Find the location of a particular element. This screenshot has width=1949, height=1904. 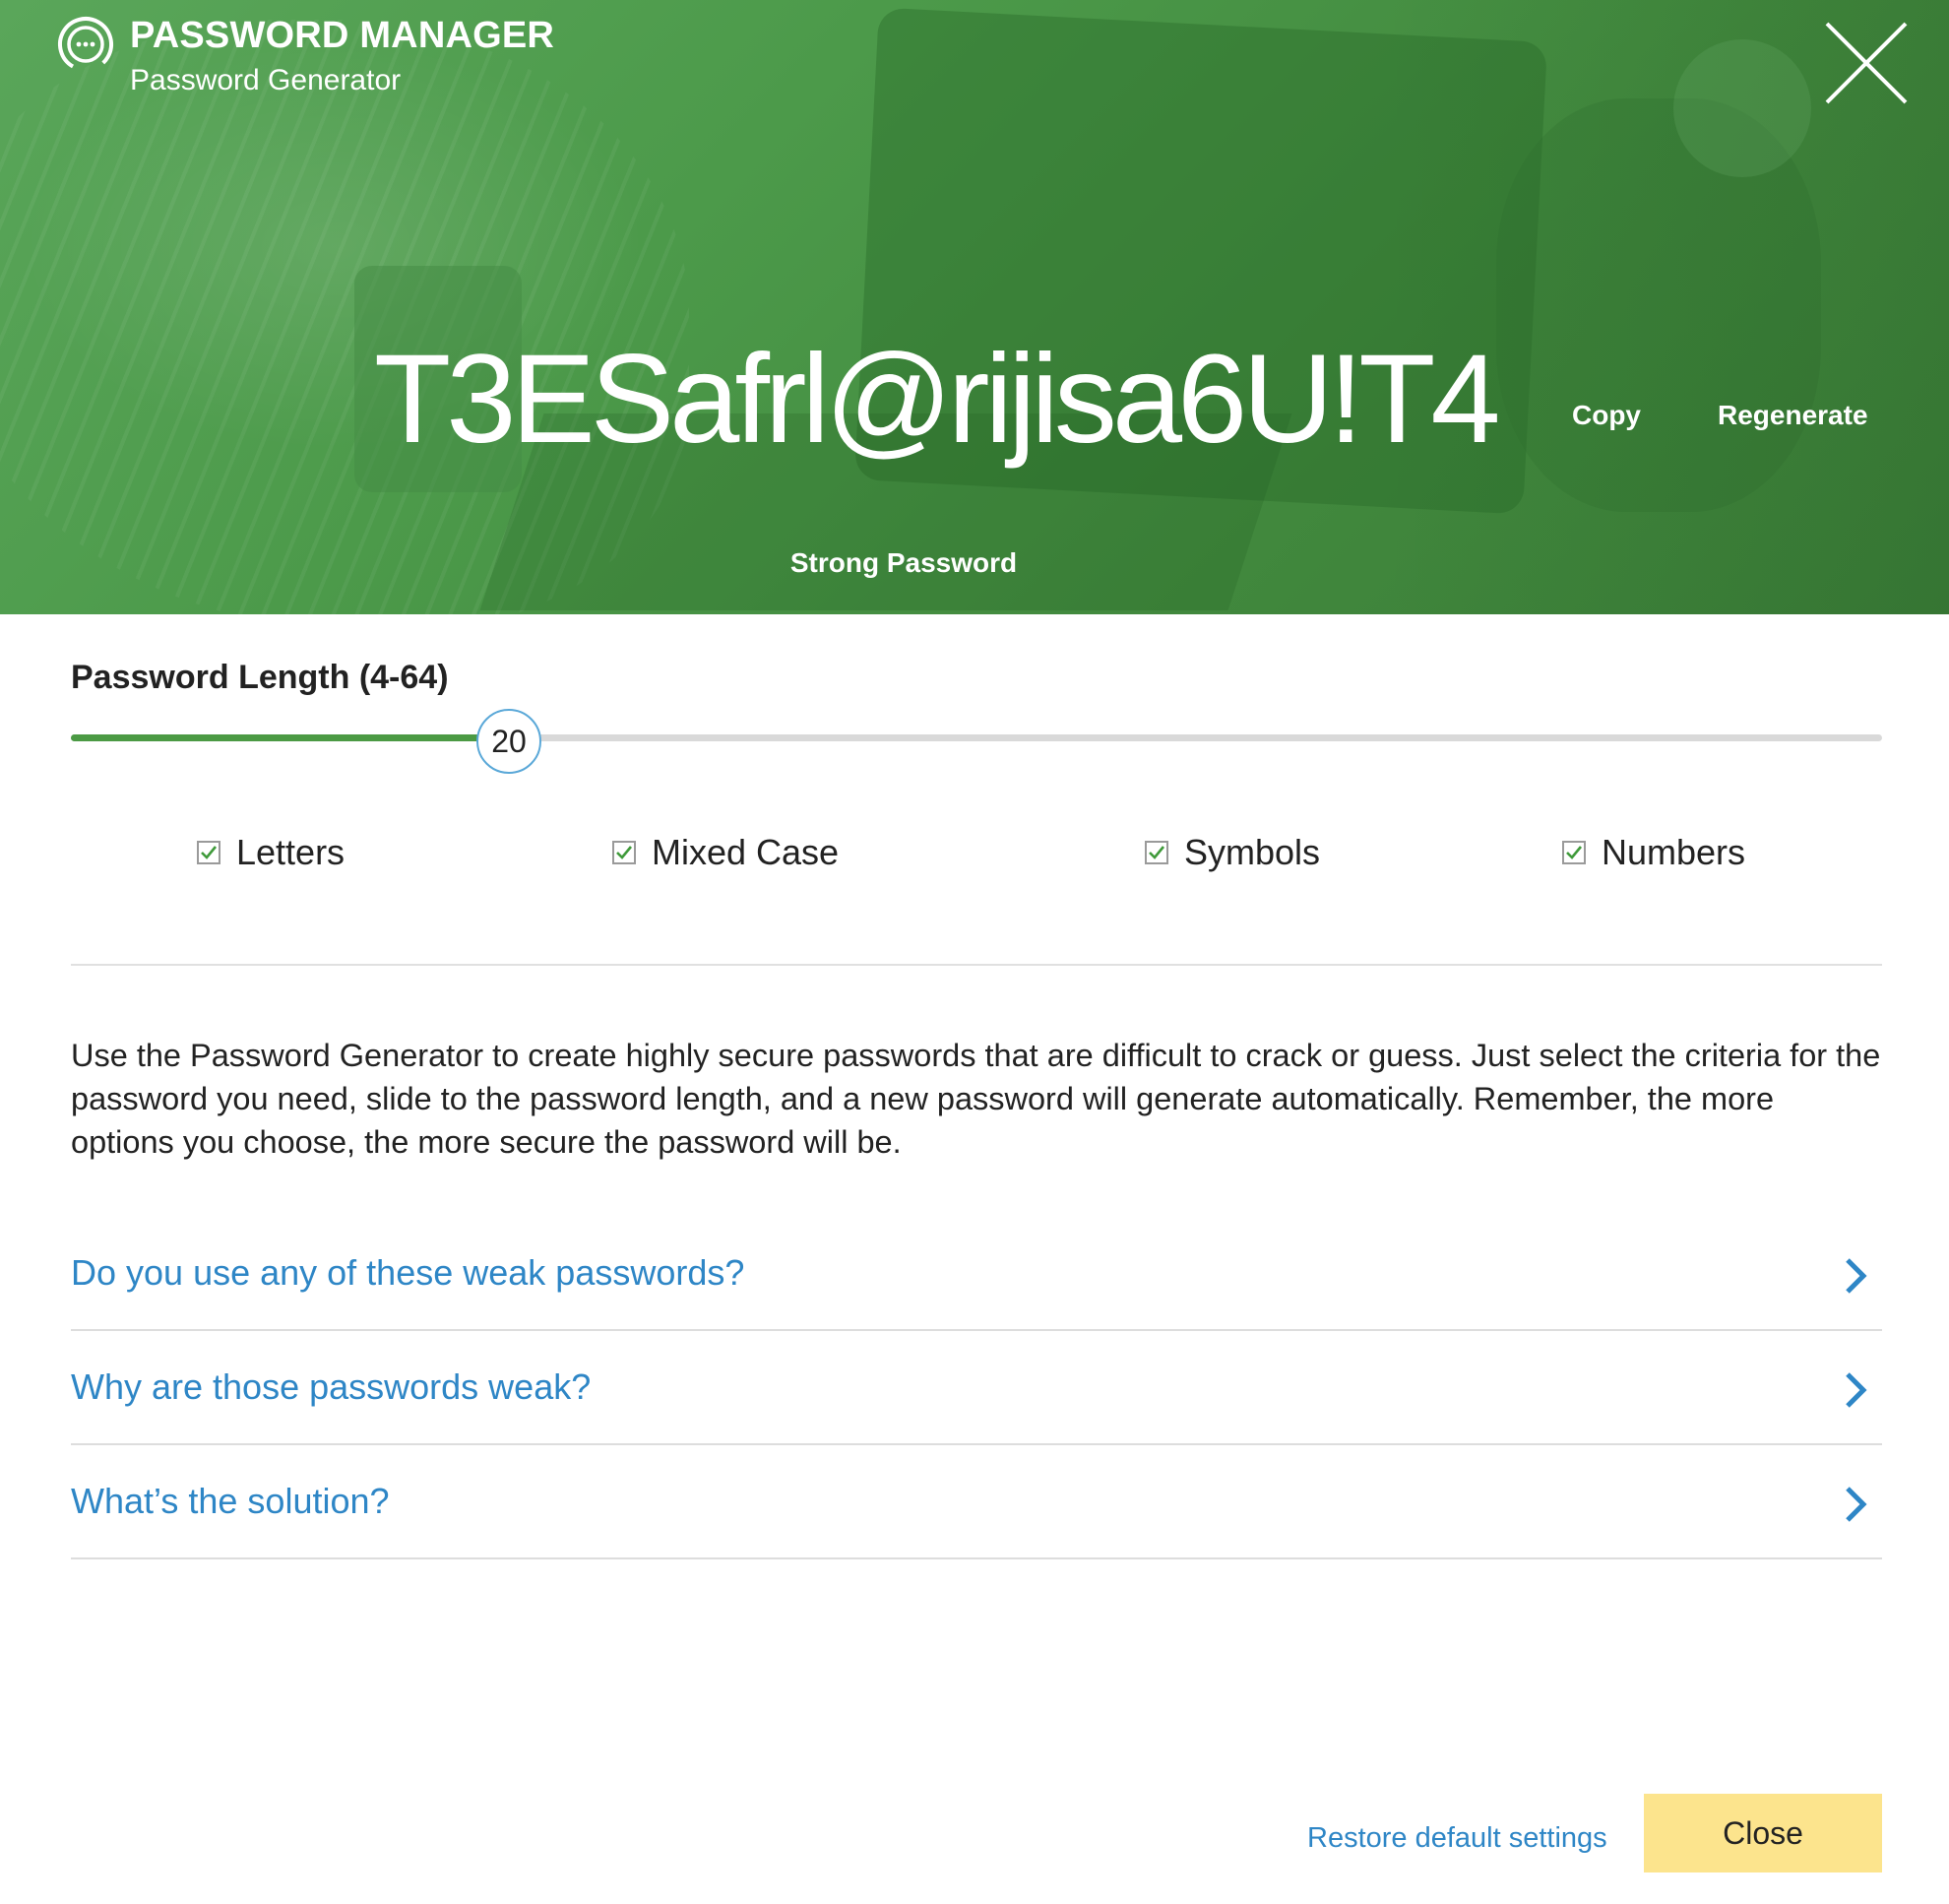

letters-checkbox is located at coordinates (208, 852).